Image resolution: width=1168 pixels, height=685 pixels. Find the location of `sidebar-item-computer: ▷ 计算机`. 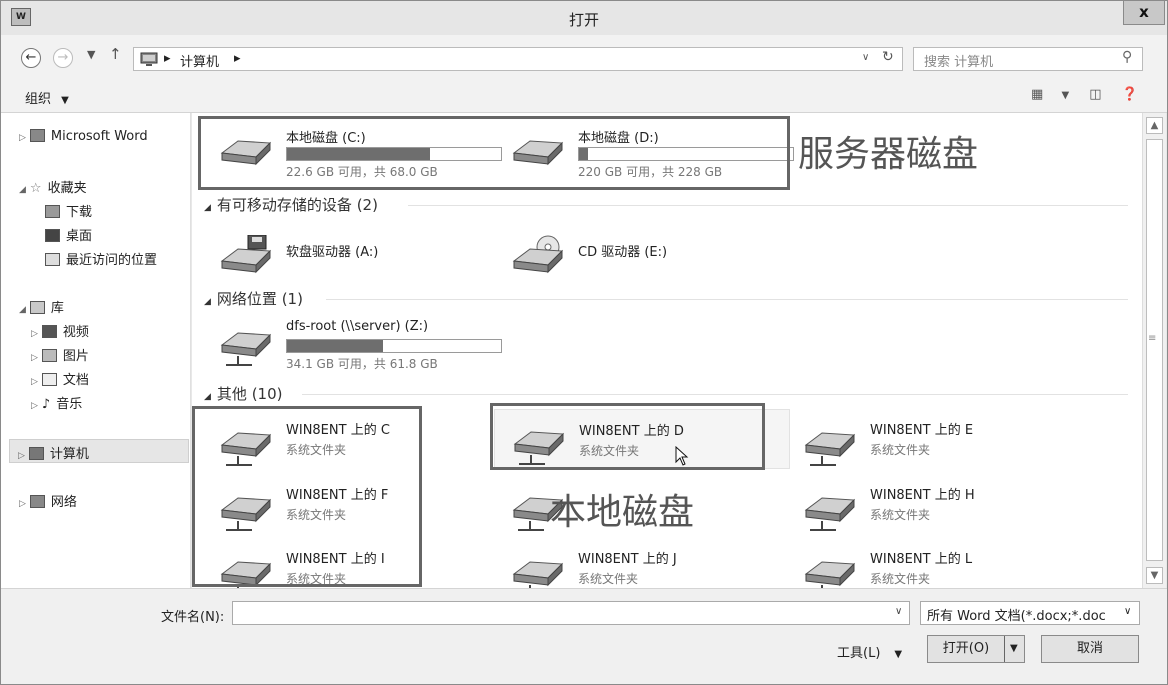

sidebar-item-computer: ▷ 计算机 is located at coordinates (99, 451).